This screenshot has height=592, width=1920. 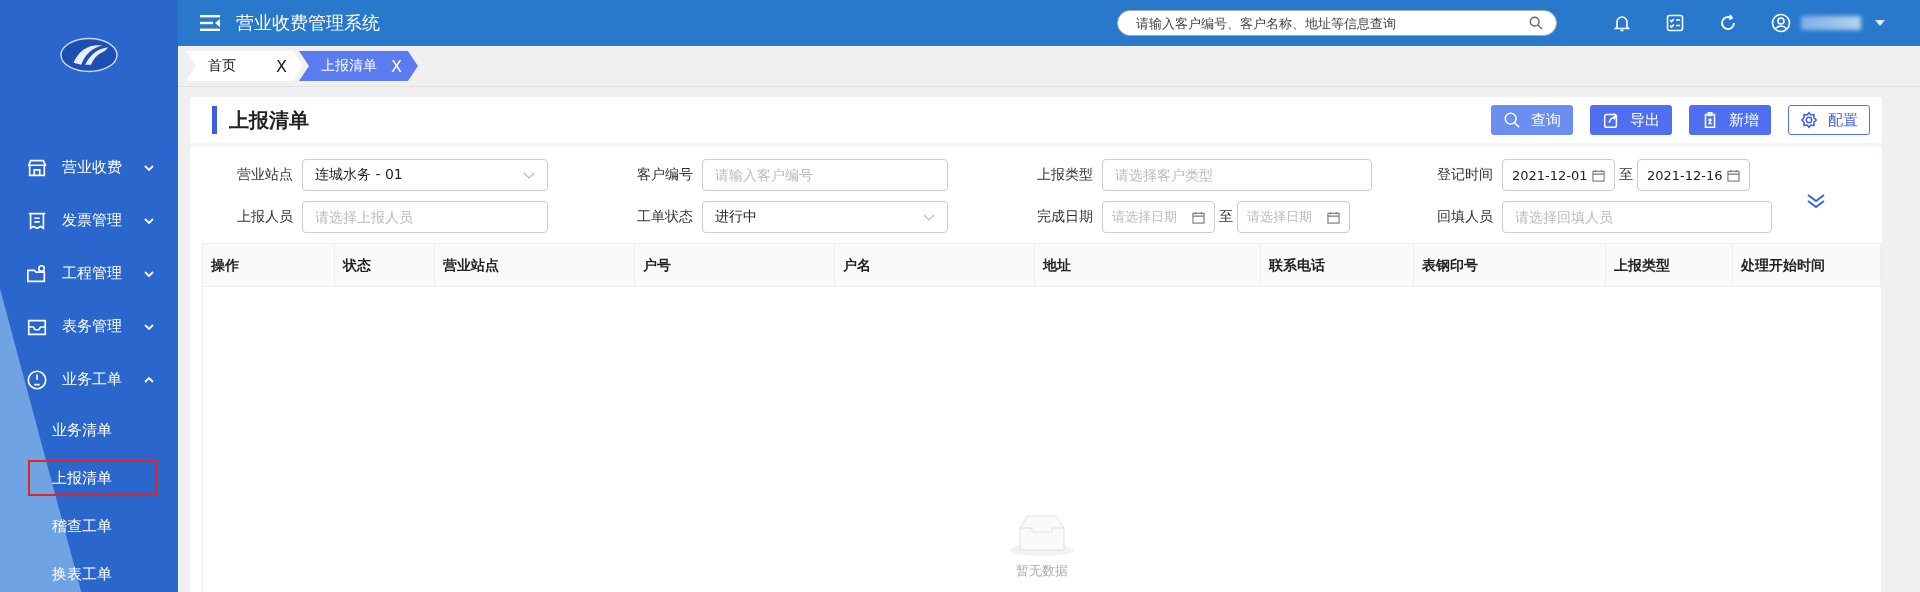 I want to click on sidebar-item: 发票管理, so click(x=89, y=220).